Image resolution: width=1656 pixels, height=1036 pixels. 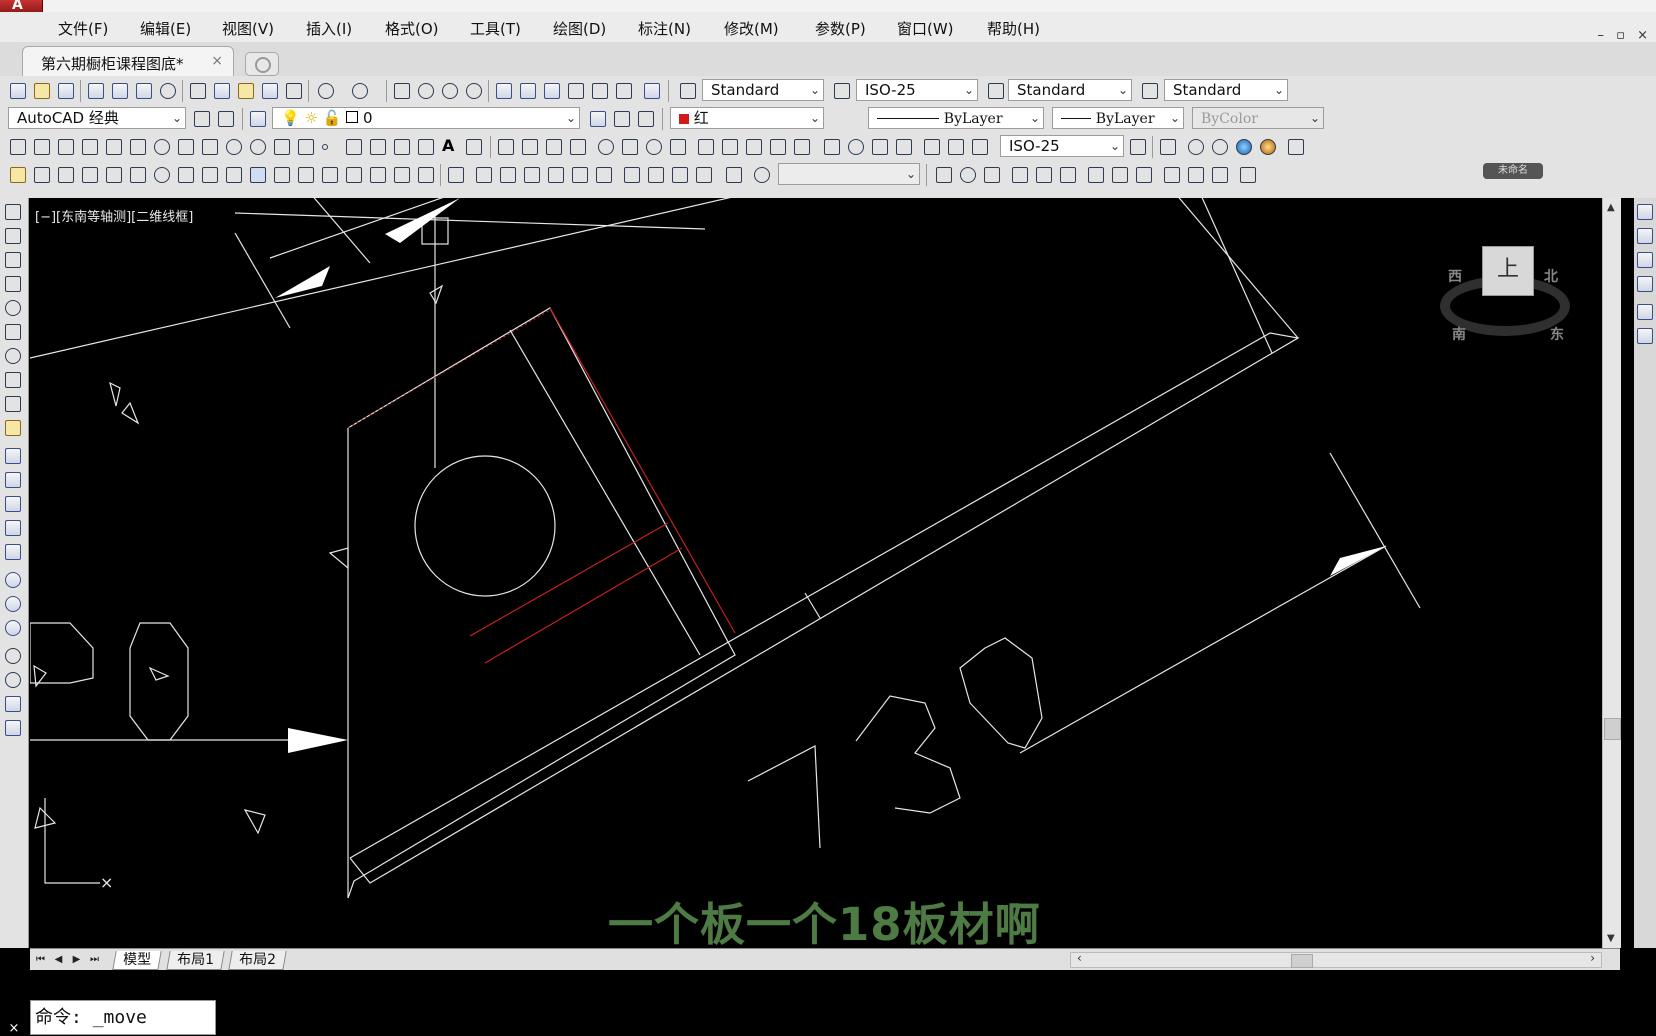 I want to click on explode-icon, so click(x=426, y=175).